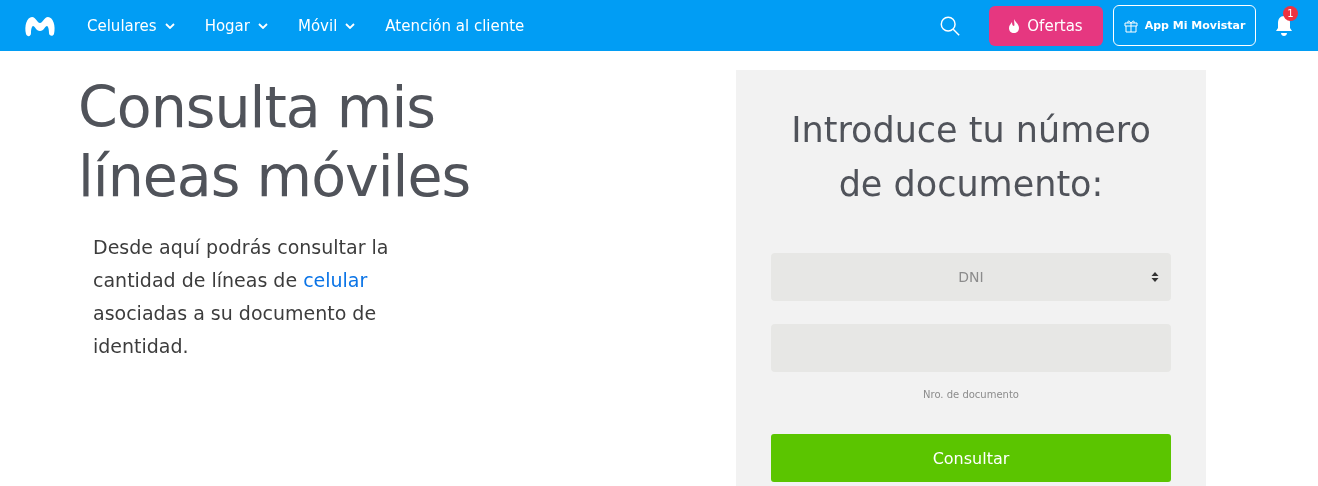 This screenshot has width=1318, height=486. I want to click on form-heading: Introduce tu número de documento:, so click(971, 157).